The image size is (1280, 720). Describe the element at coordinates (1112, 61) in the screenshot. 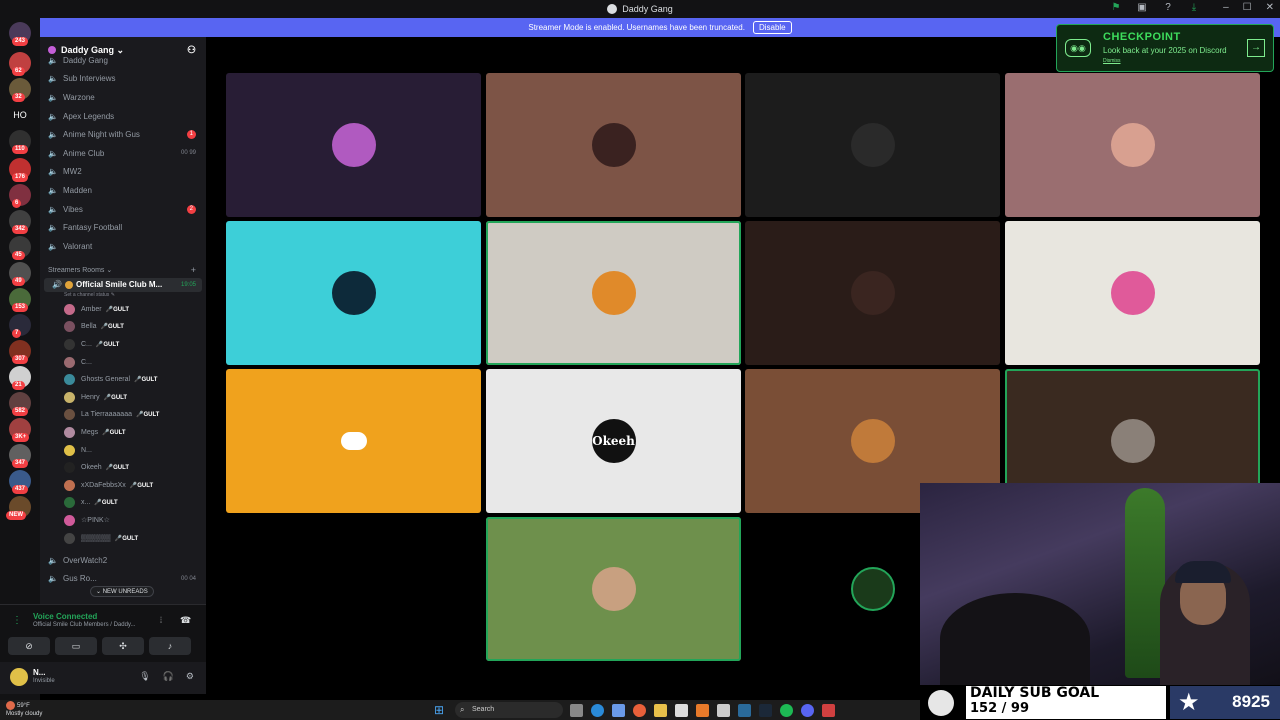

I see `dismiss-link: Dismiss` at that location.